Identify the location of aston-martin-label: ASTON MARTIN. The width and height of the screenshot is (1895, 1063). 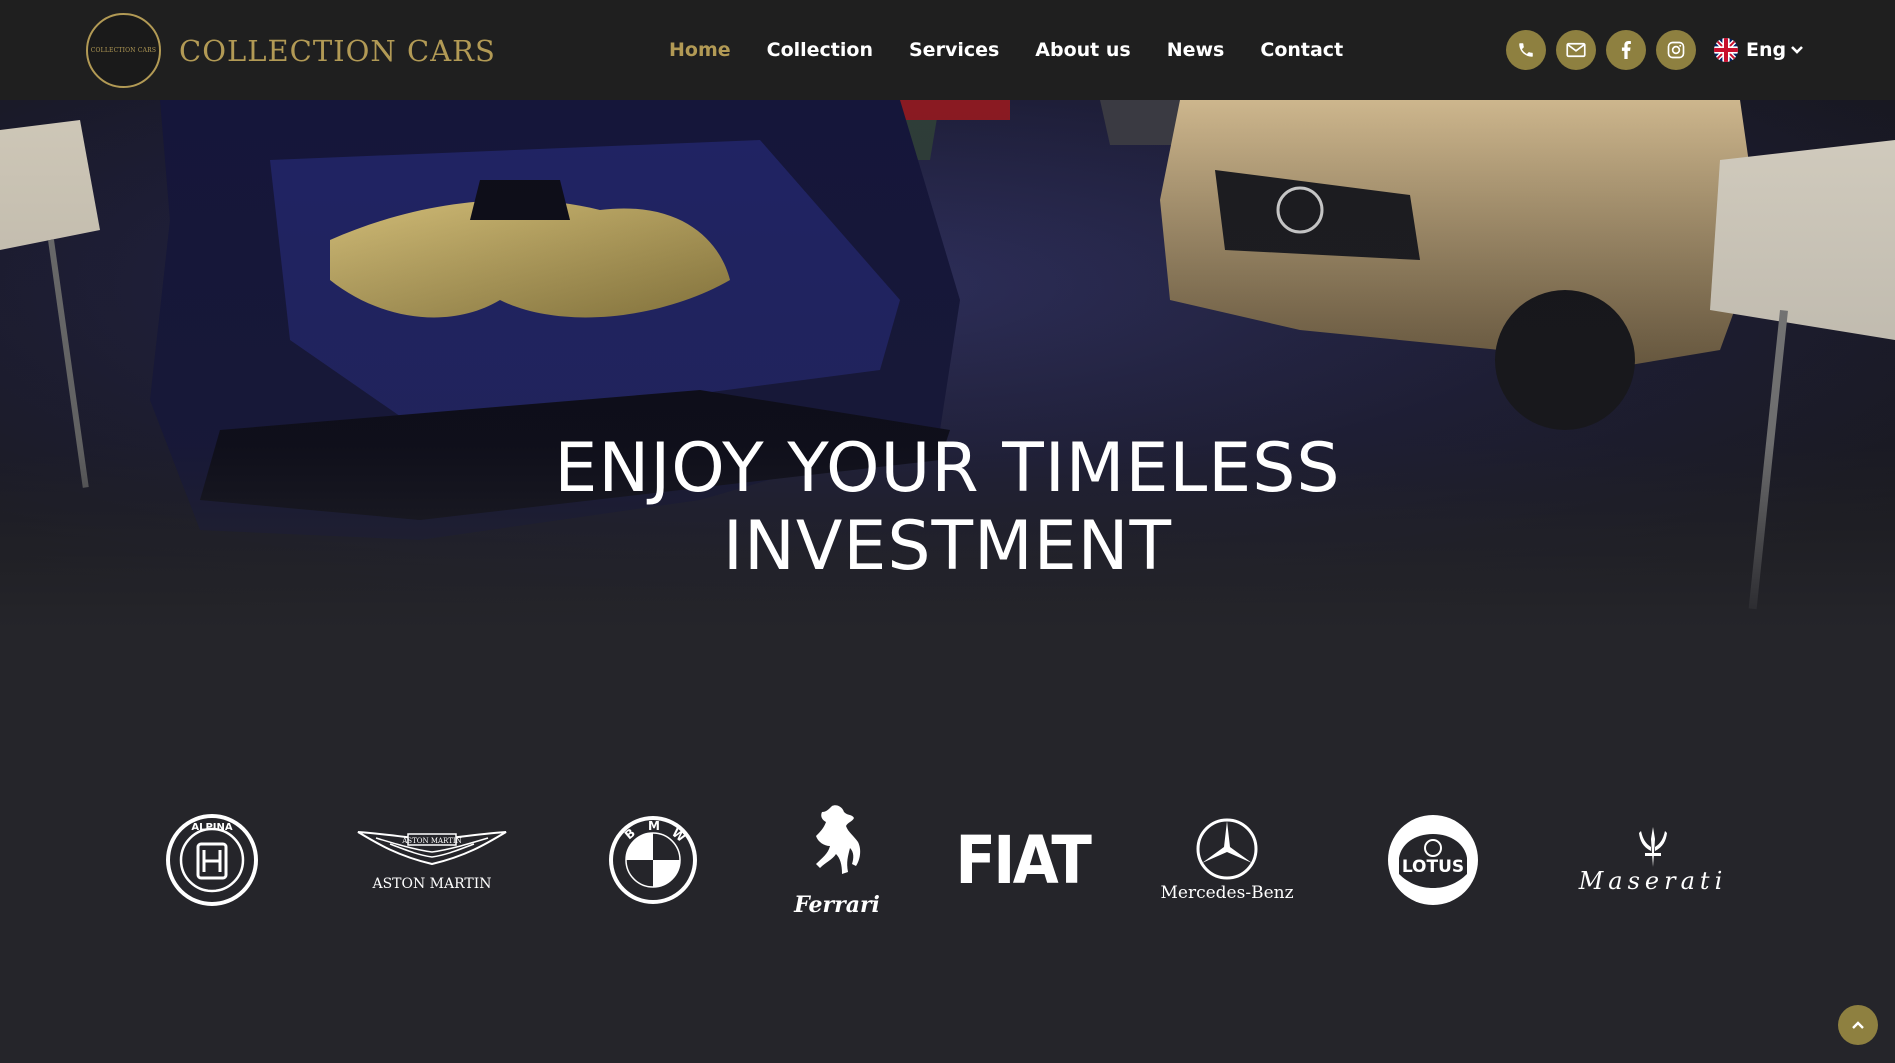
(432, 884).